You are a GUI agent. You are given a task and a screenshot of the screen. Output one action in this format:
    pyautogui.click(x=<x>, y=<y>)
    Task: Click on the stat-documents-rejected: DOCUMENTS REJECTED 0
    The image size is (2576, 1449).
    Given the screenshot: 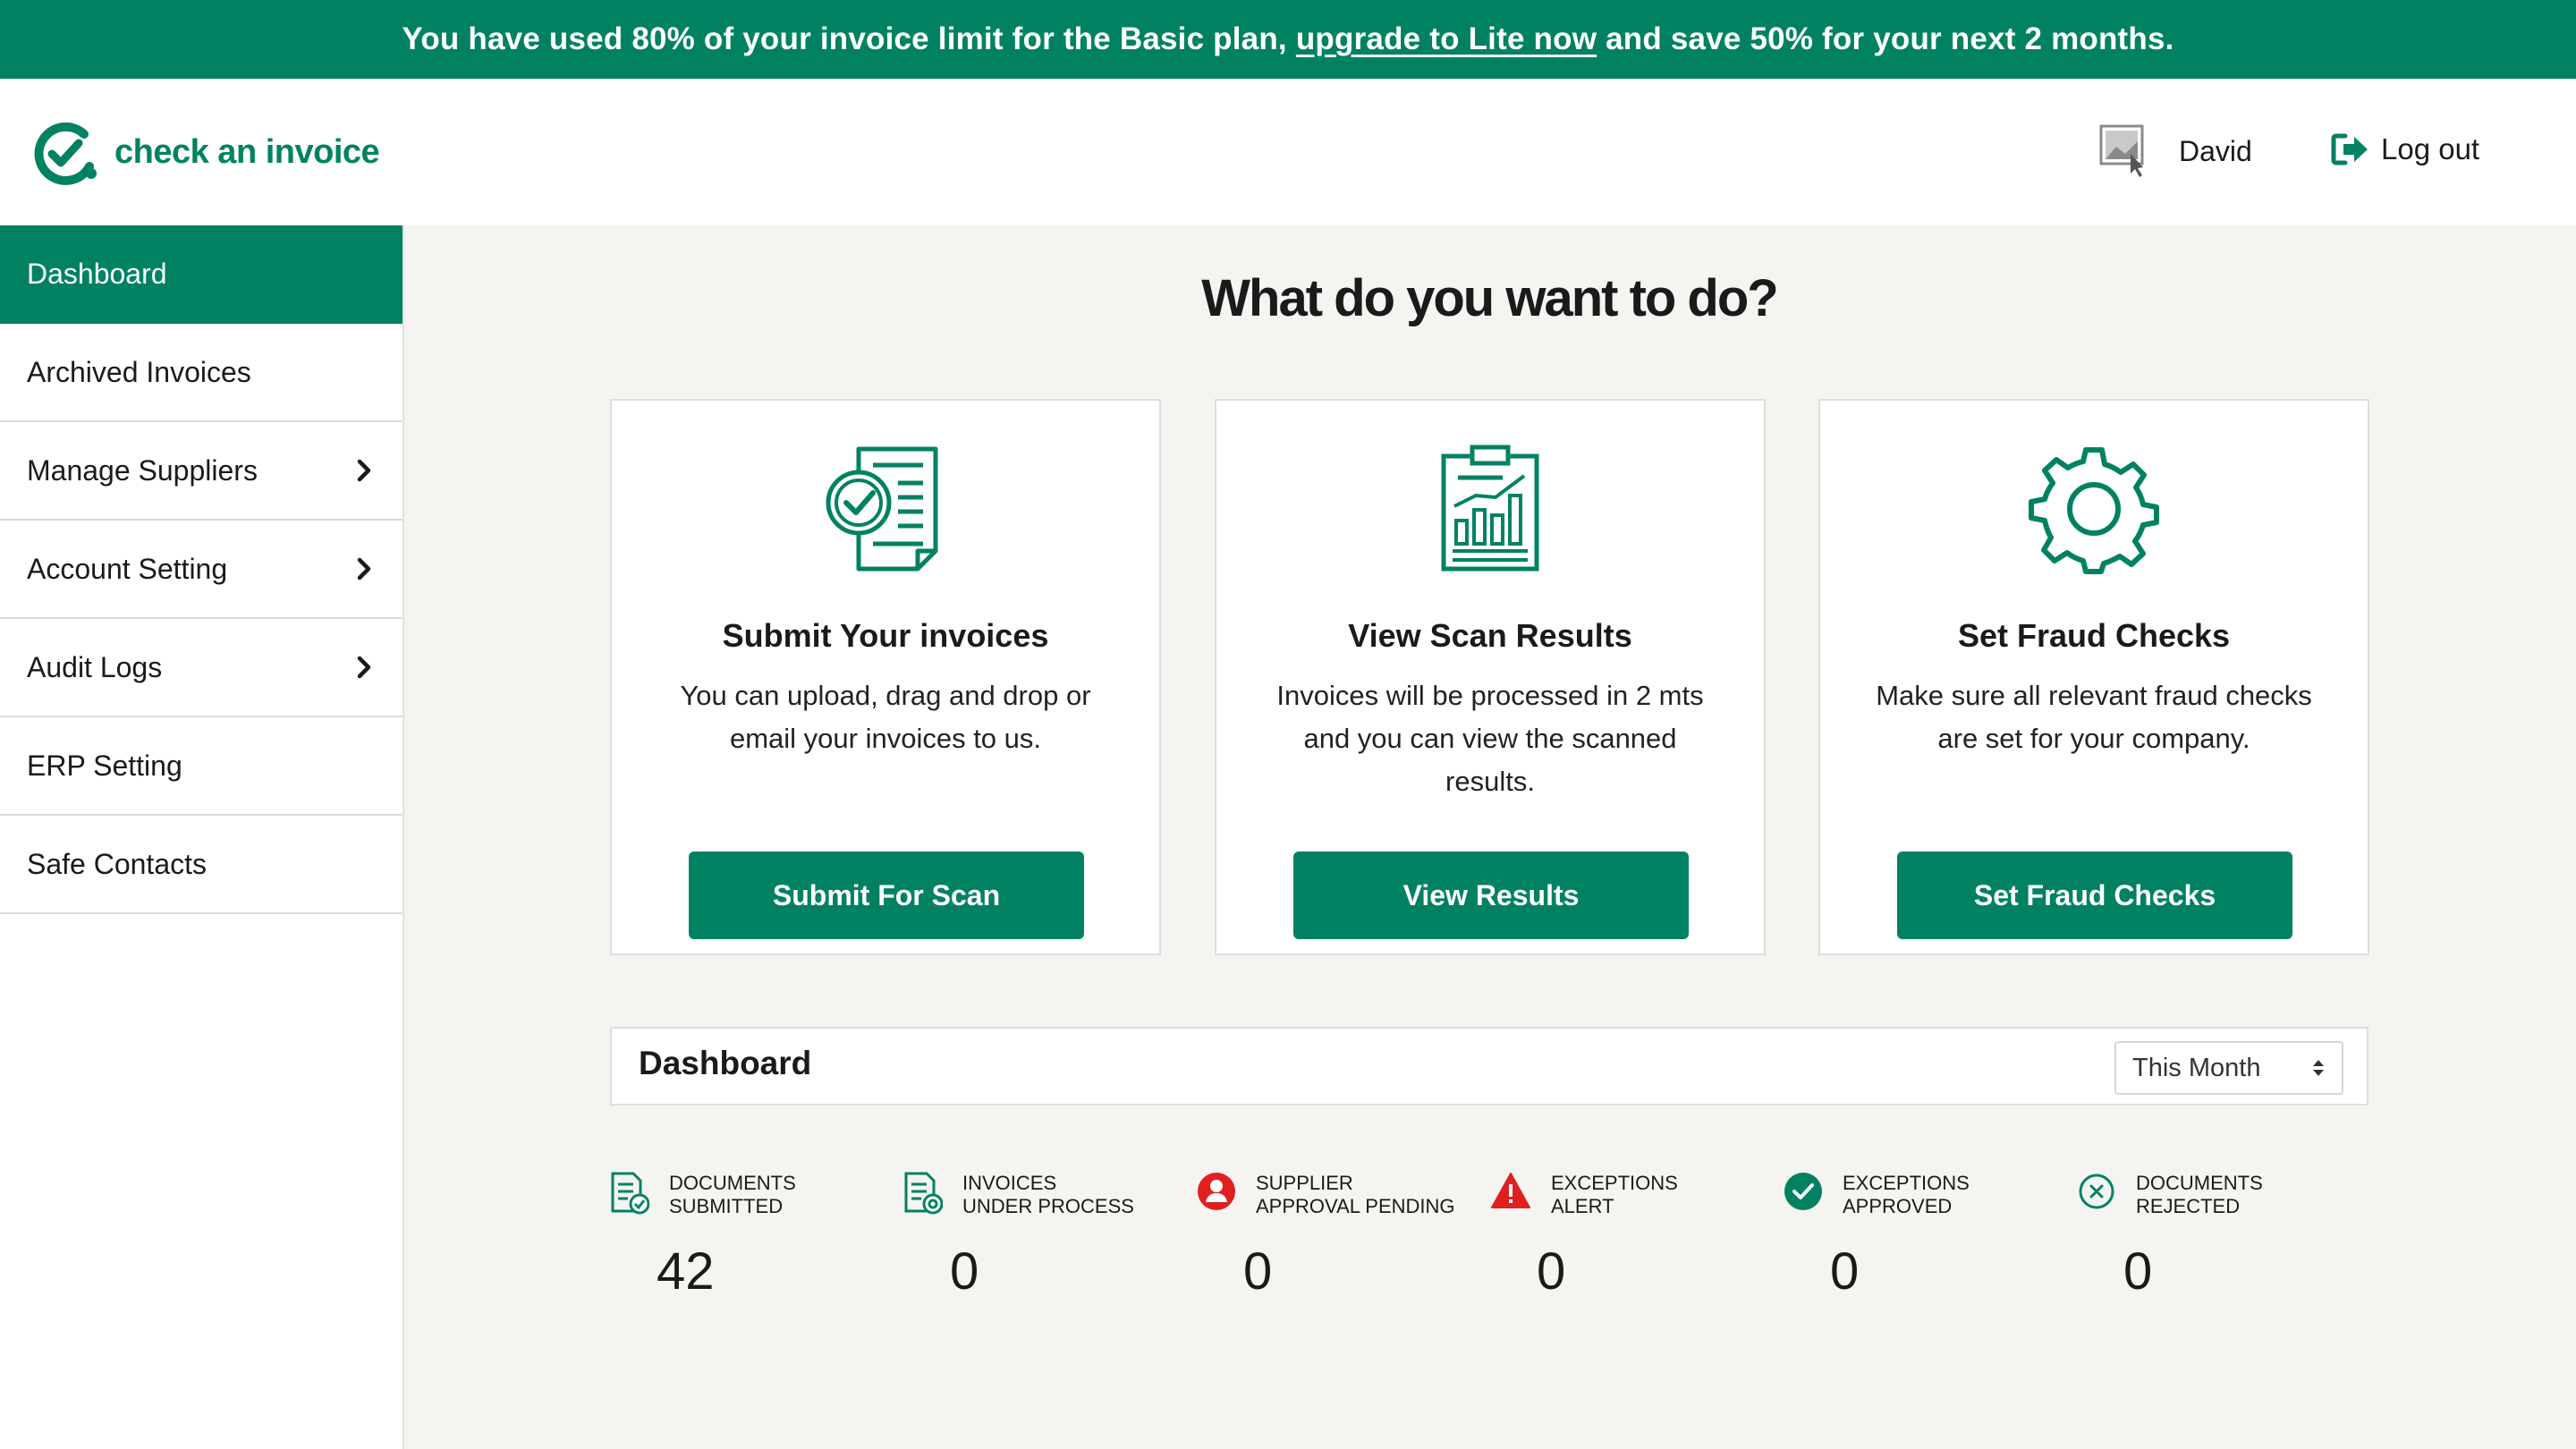 What is the action you would take?
    pyautogui.click(x=2220, y=1236)
    